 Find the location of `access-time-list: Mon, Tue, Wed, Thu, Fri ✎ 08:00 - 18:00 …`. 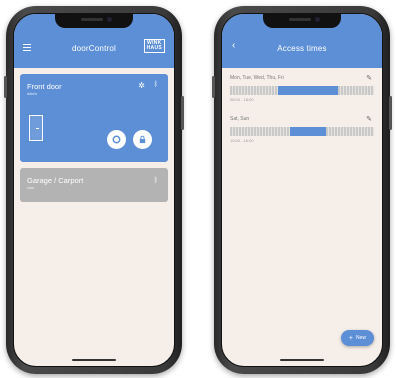

access-time-list: Mon, Tue, Wed, Thu, Fri ✎ 08:00 - 18:00 … is located at coordinates (302, 107).